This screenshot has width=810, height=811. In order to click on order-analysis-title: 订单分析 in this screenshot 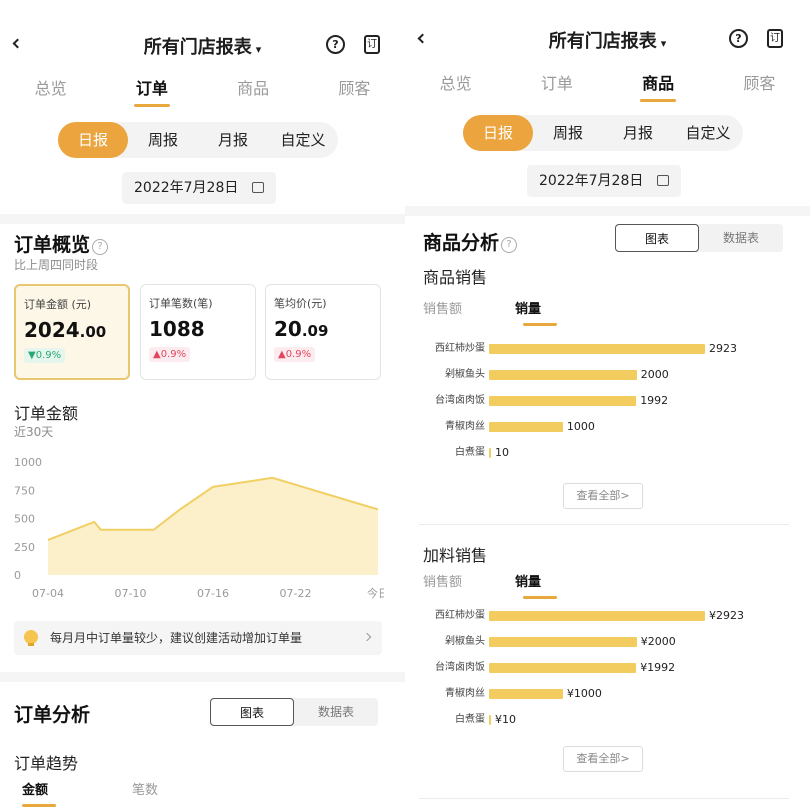, I will do `click(52, 715)`.